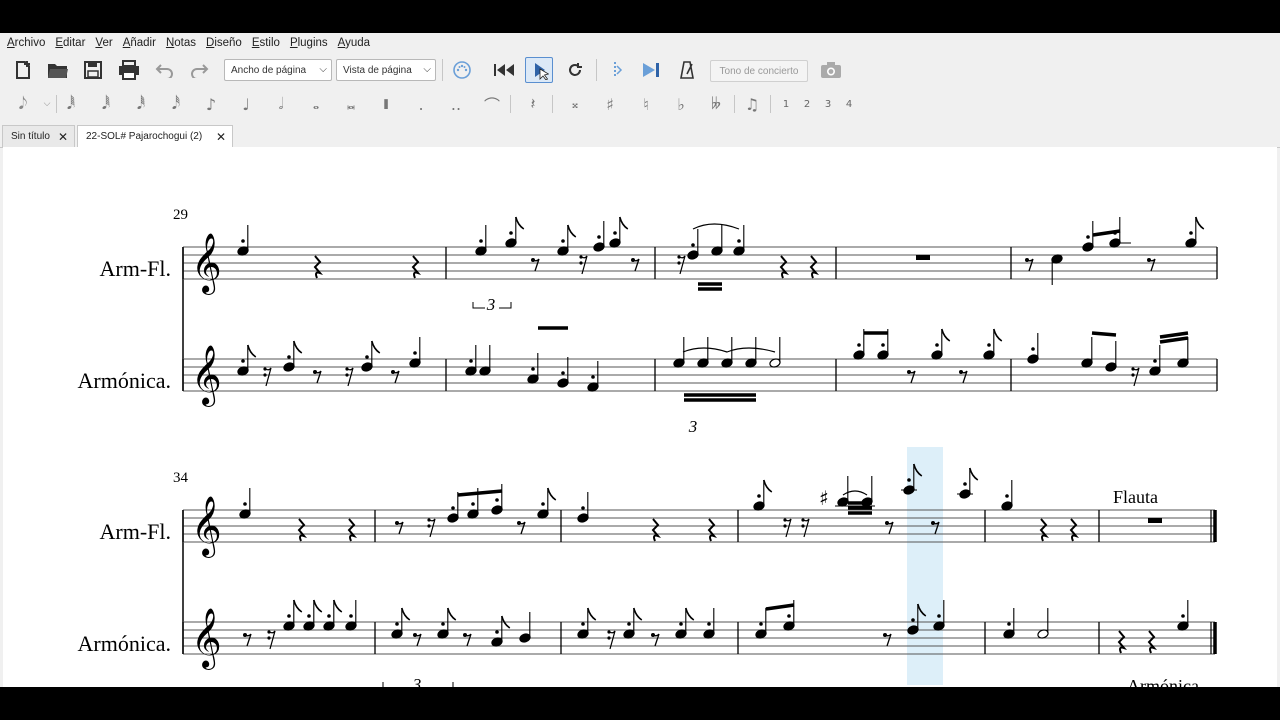  What do you see at coordinates (211, 104) in the screenshot?
I see `duration-eighth-icon: ♪` at bounding box center [211, 104].